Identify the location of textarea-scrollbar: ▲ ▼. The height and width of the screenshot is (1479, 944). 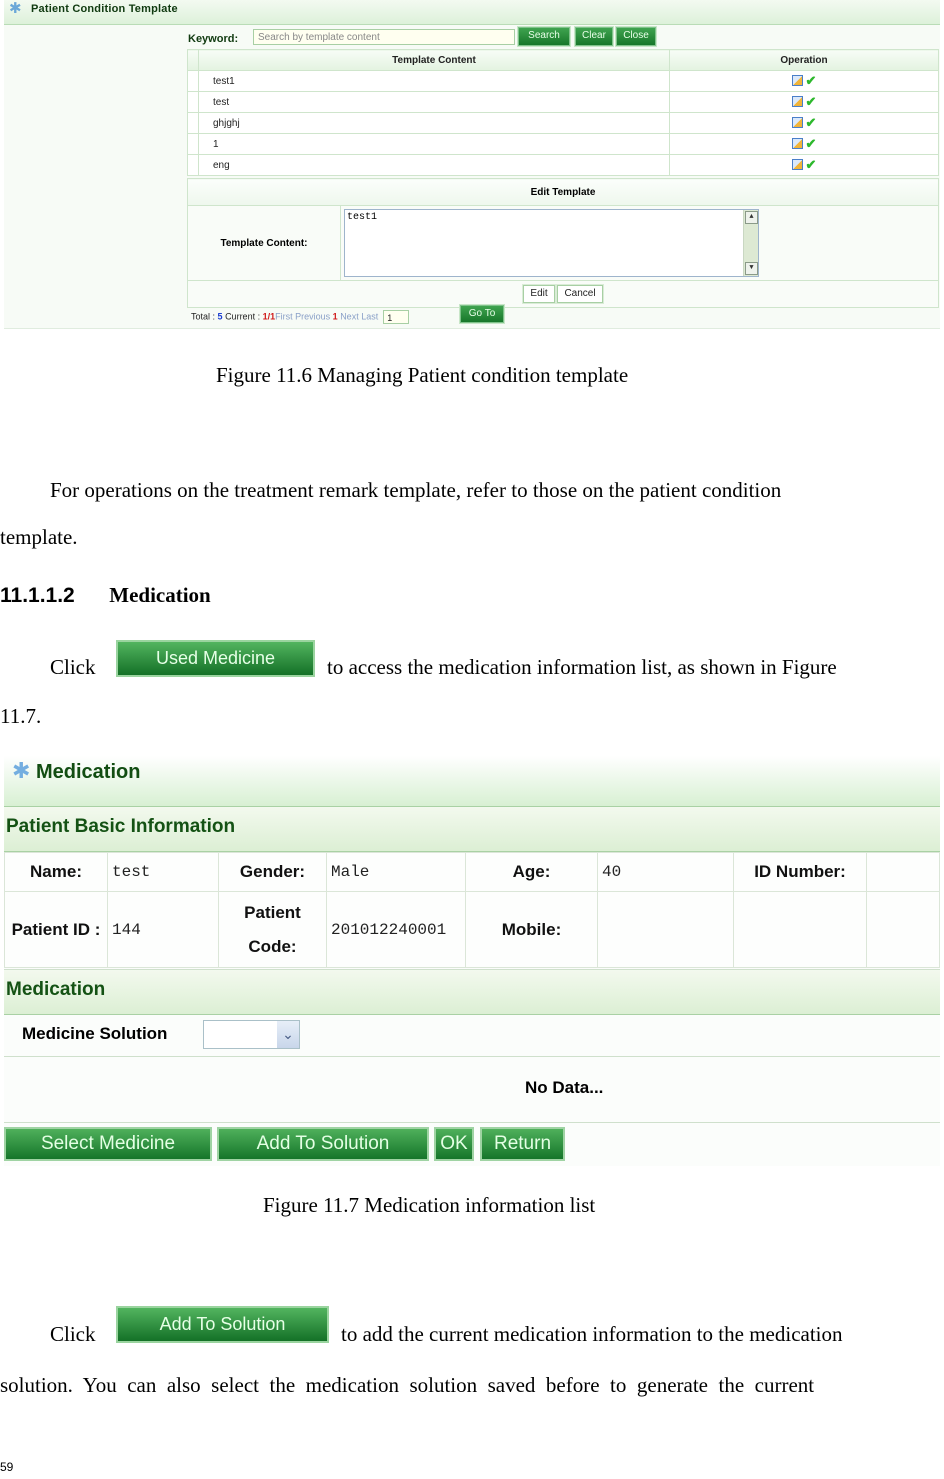
(750, 243).